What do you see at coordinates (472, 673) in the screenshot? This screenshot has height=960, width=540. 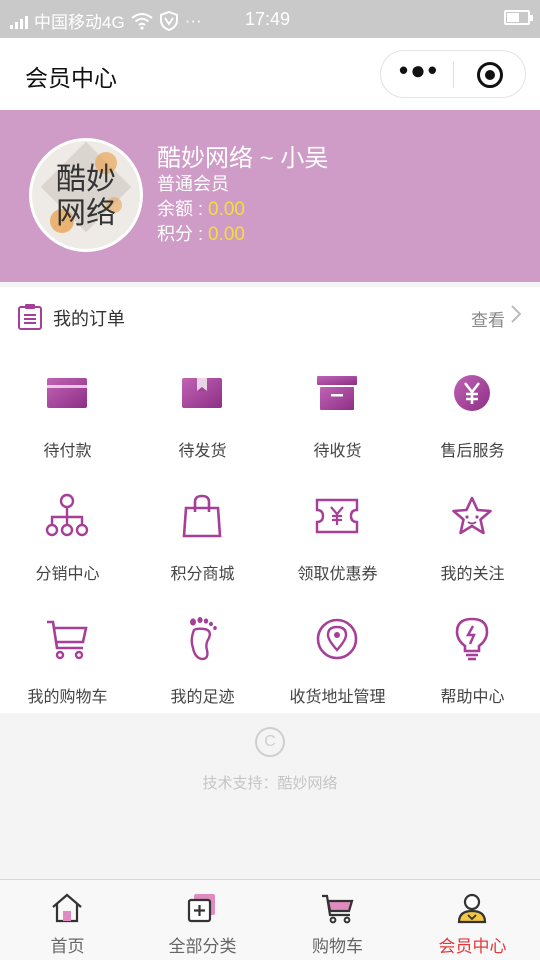 I see `grid-item-help-center: 帮助中心` at bounding box center [472, 673].